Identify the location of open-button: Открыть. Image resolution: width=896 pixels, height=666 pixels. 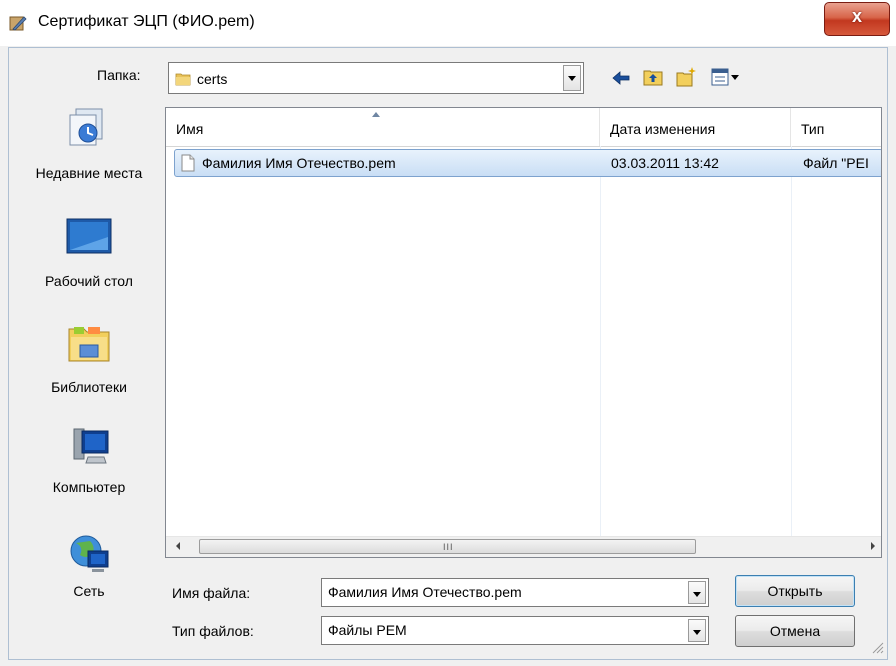
(795, 591).